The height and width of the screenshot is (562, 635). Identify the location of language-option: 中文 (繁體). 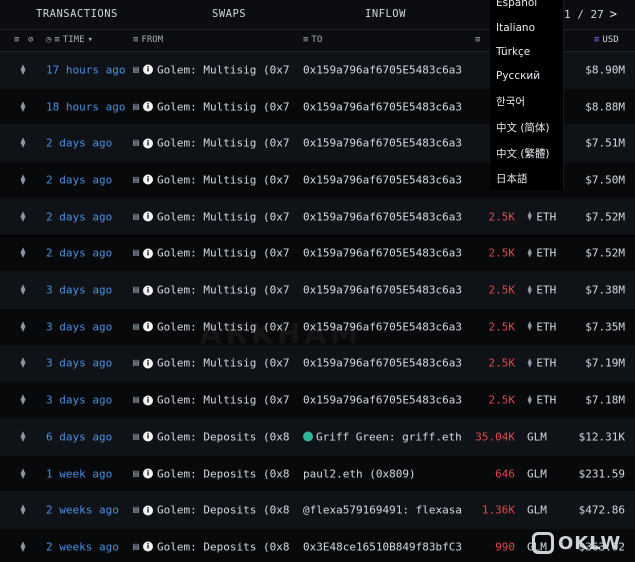
(523, 153).